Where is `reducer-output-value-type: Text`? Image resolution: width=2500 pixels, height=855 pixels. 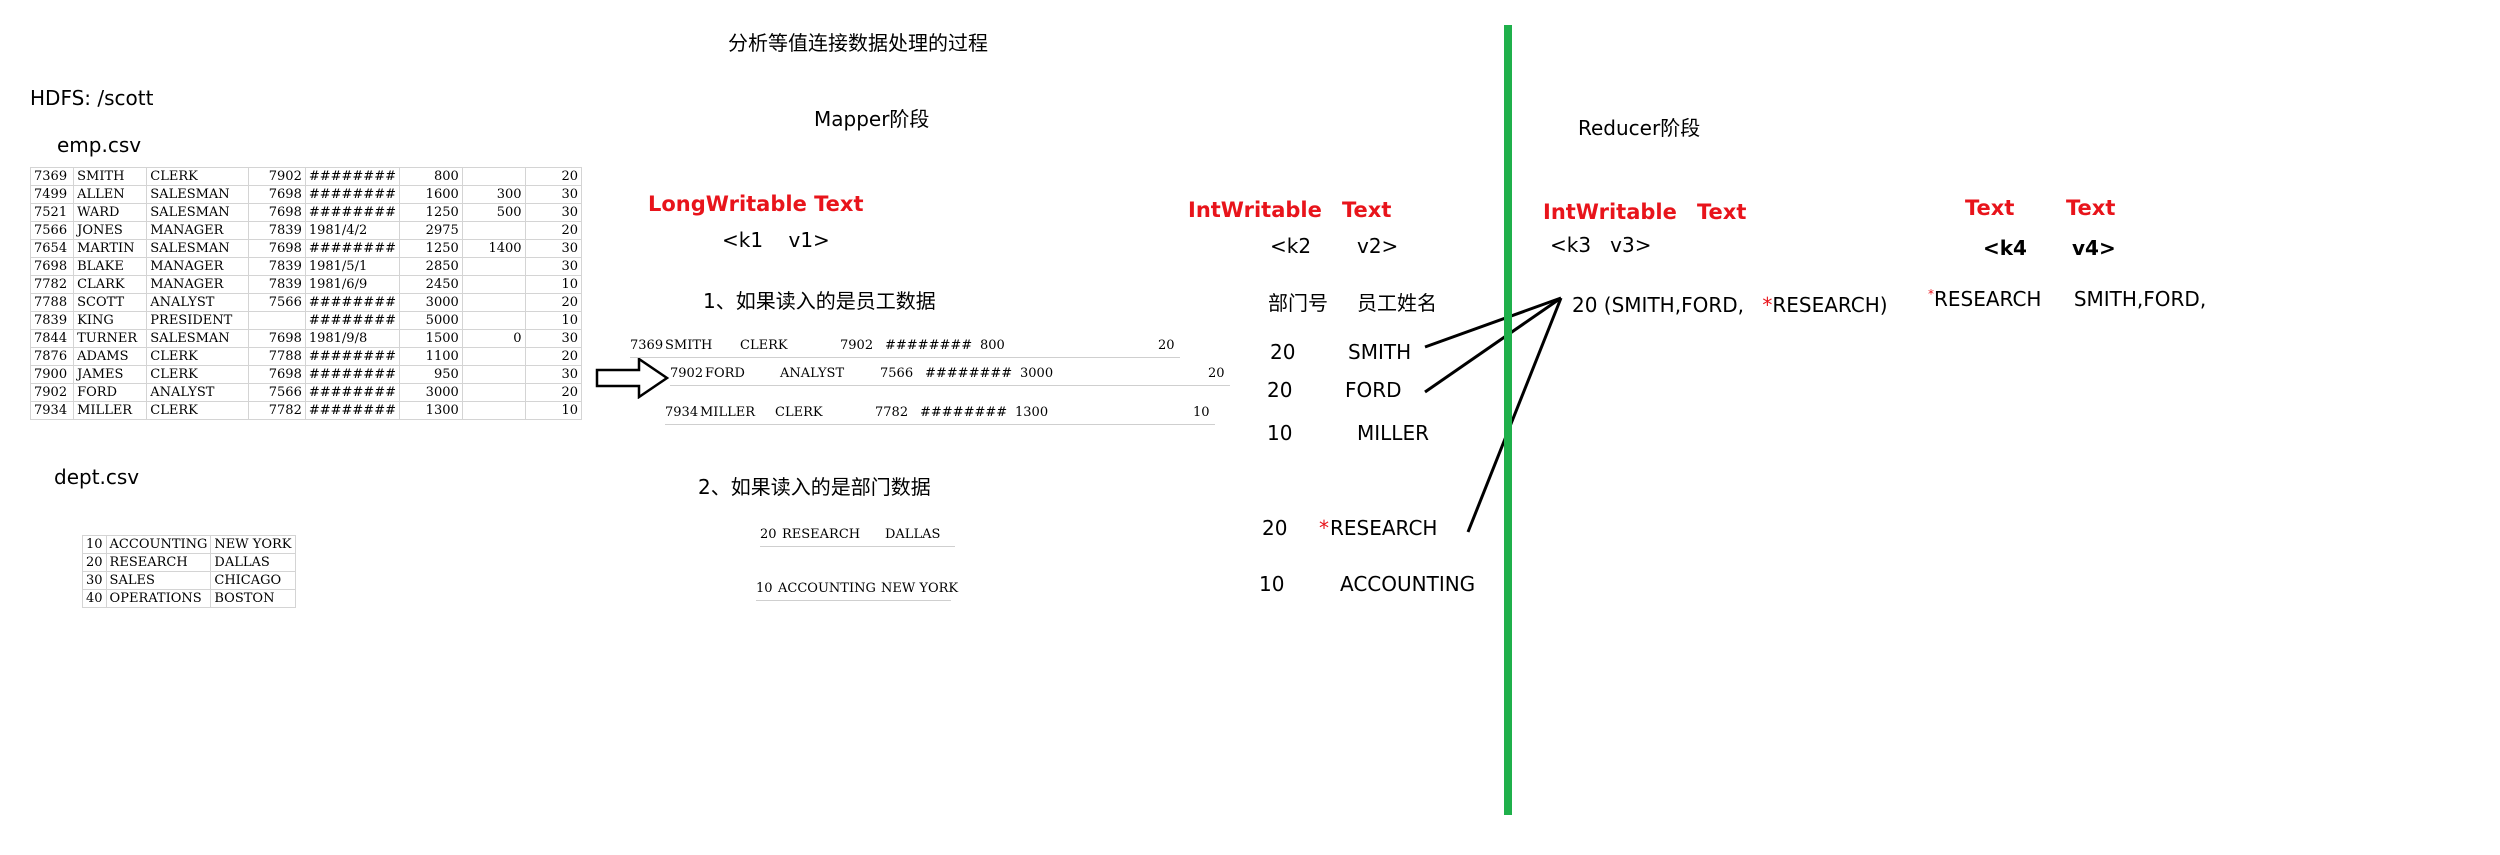
reducer-output-value-type: Text is located at coordinates (2091, 208).